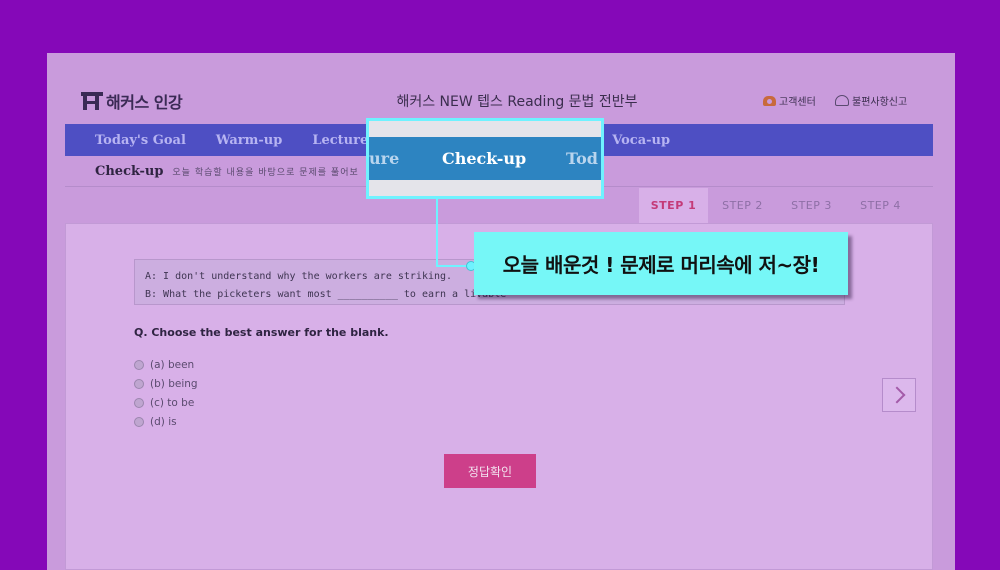 This screenshot has height=570, width=1000. What do you see at coordinates (140, 140) in the screenshot?
I see `nav-todays-goal: Today's Goal` at bounding box center [140, 140].